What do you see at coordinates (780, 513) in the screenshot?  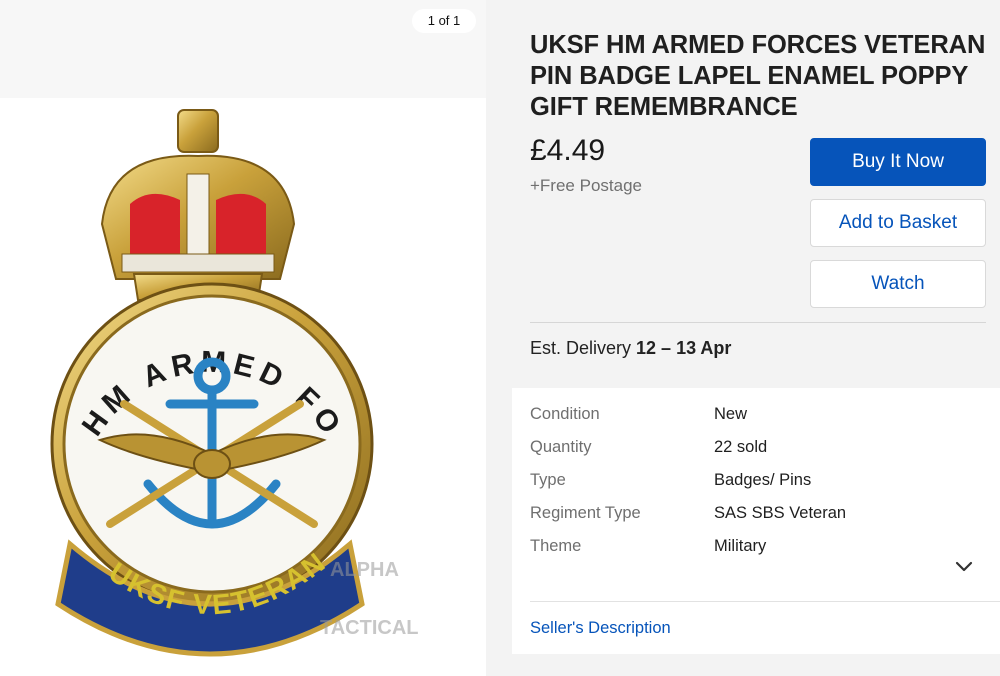 I see `spec-value: SAS SBS Veteran` at bounding box center [780, 513].